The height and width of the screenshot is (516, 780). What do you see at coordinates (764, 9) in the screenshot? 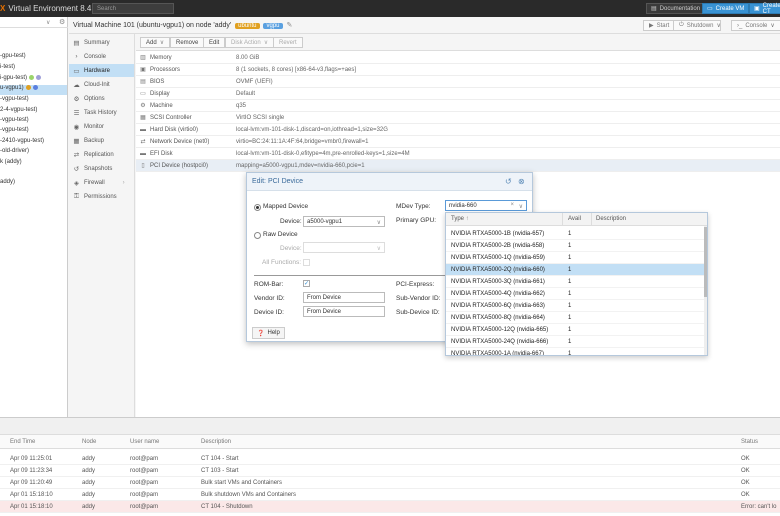
I see `create-ct-button: ▣ Create CT` at bounding box center [764, 9].